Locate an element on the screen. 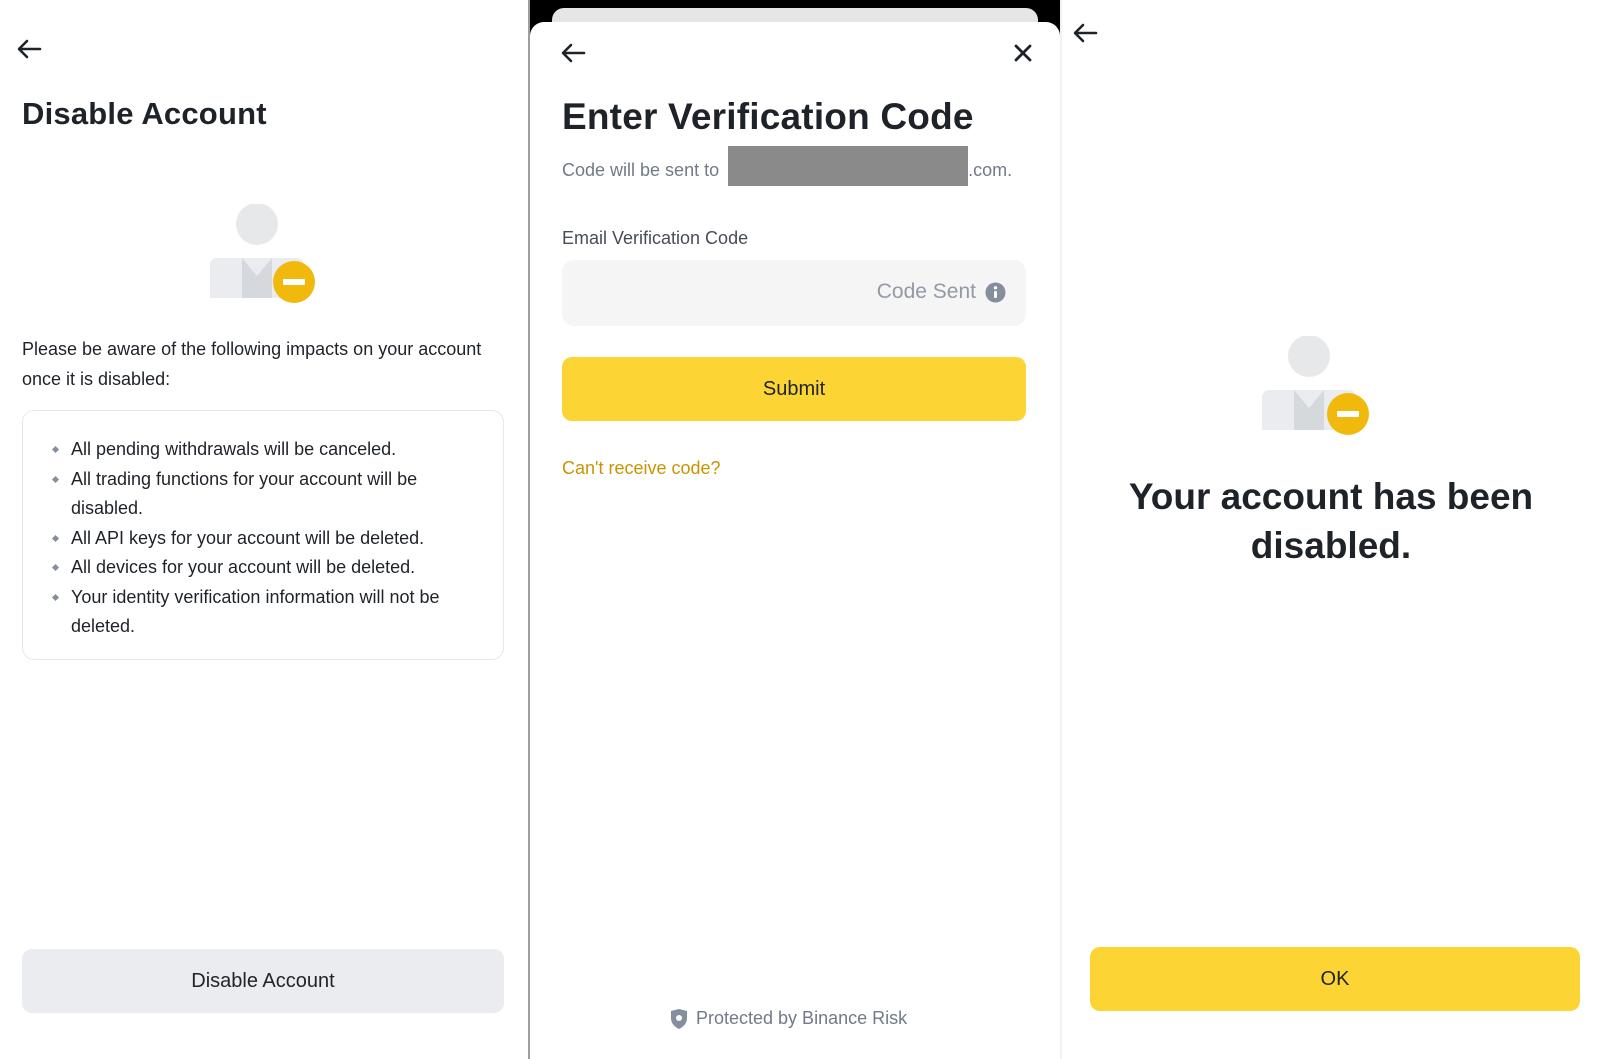 This screenshot has height=1059, width=1600. protected-footer: Protected by Binance Risk is located at coordinates (788, 1018).